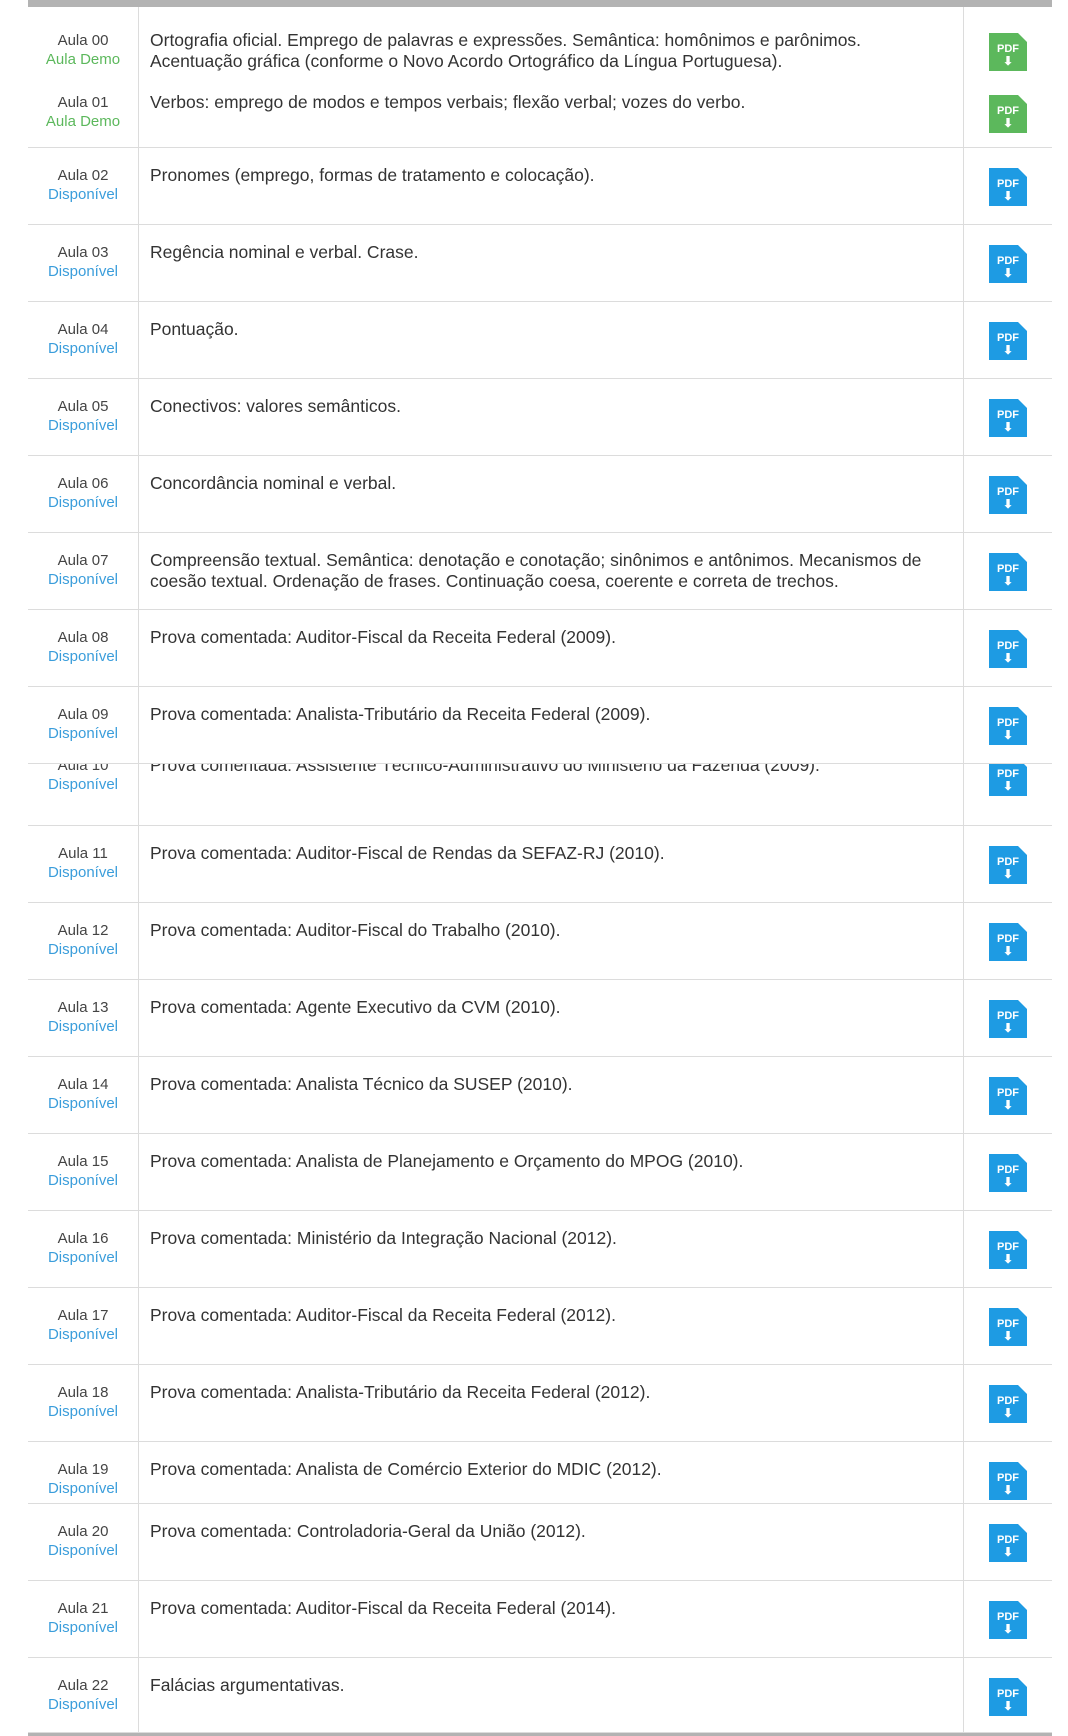 The image size is (1068, 1736). Describe the element at coordinates (284, 252) in the screenshot. I see `lesson-title: Regência nominal e verbal. Crase.` at that location.